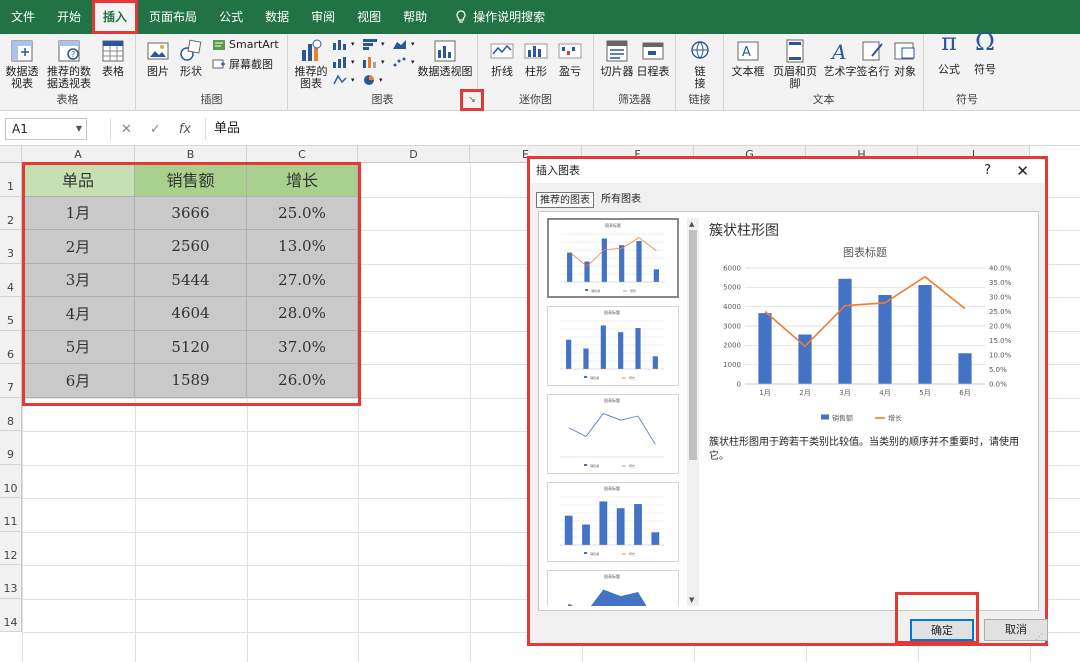 Image resolution: width=1080 pixels, height=662 pixels. What do you see at coordinates (155, 129) in the screenshot?
I see `check-icon: ✓` at bounding box center [155, 129].